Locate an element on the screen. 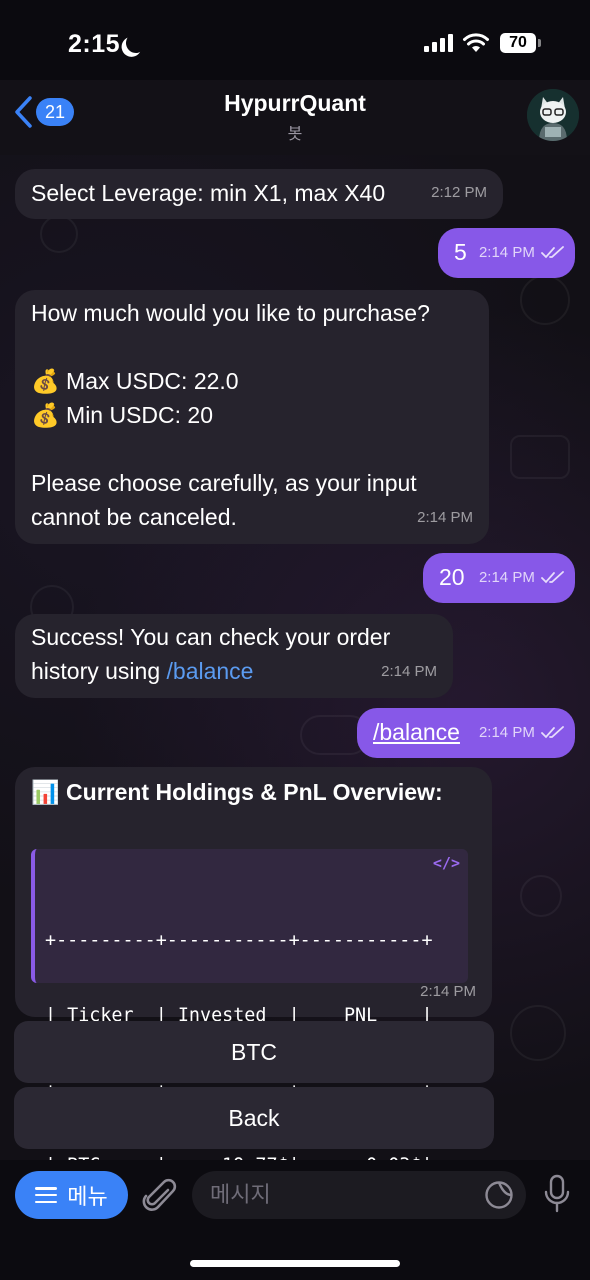 This screenshot has height=1280, width=590. message-outgoing: 20 2:14 PM is located at coordinates (499, 578).